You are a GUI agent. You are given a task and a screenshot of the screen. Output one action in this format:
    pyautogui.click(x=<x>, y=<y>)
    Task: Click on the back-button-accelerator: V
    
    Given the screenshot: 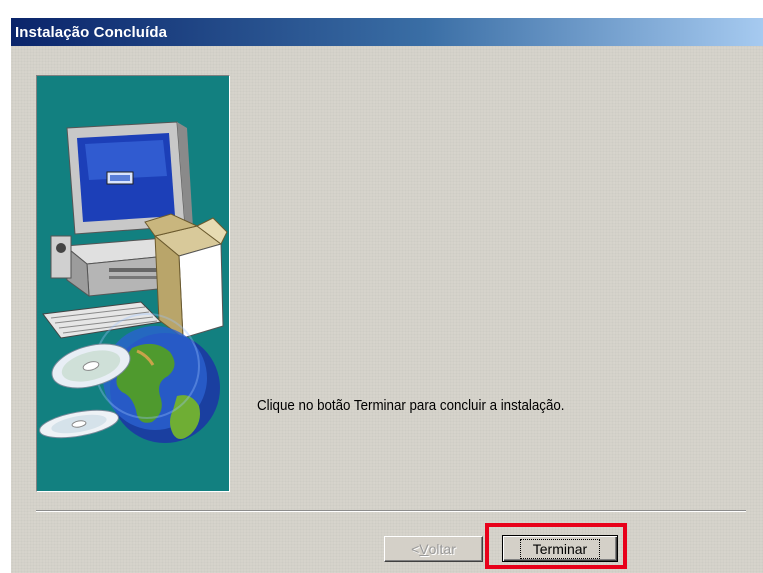 What is the action you would take?
    pyautogui.click(x=424, y=549)
    